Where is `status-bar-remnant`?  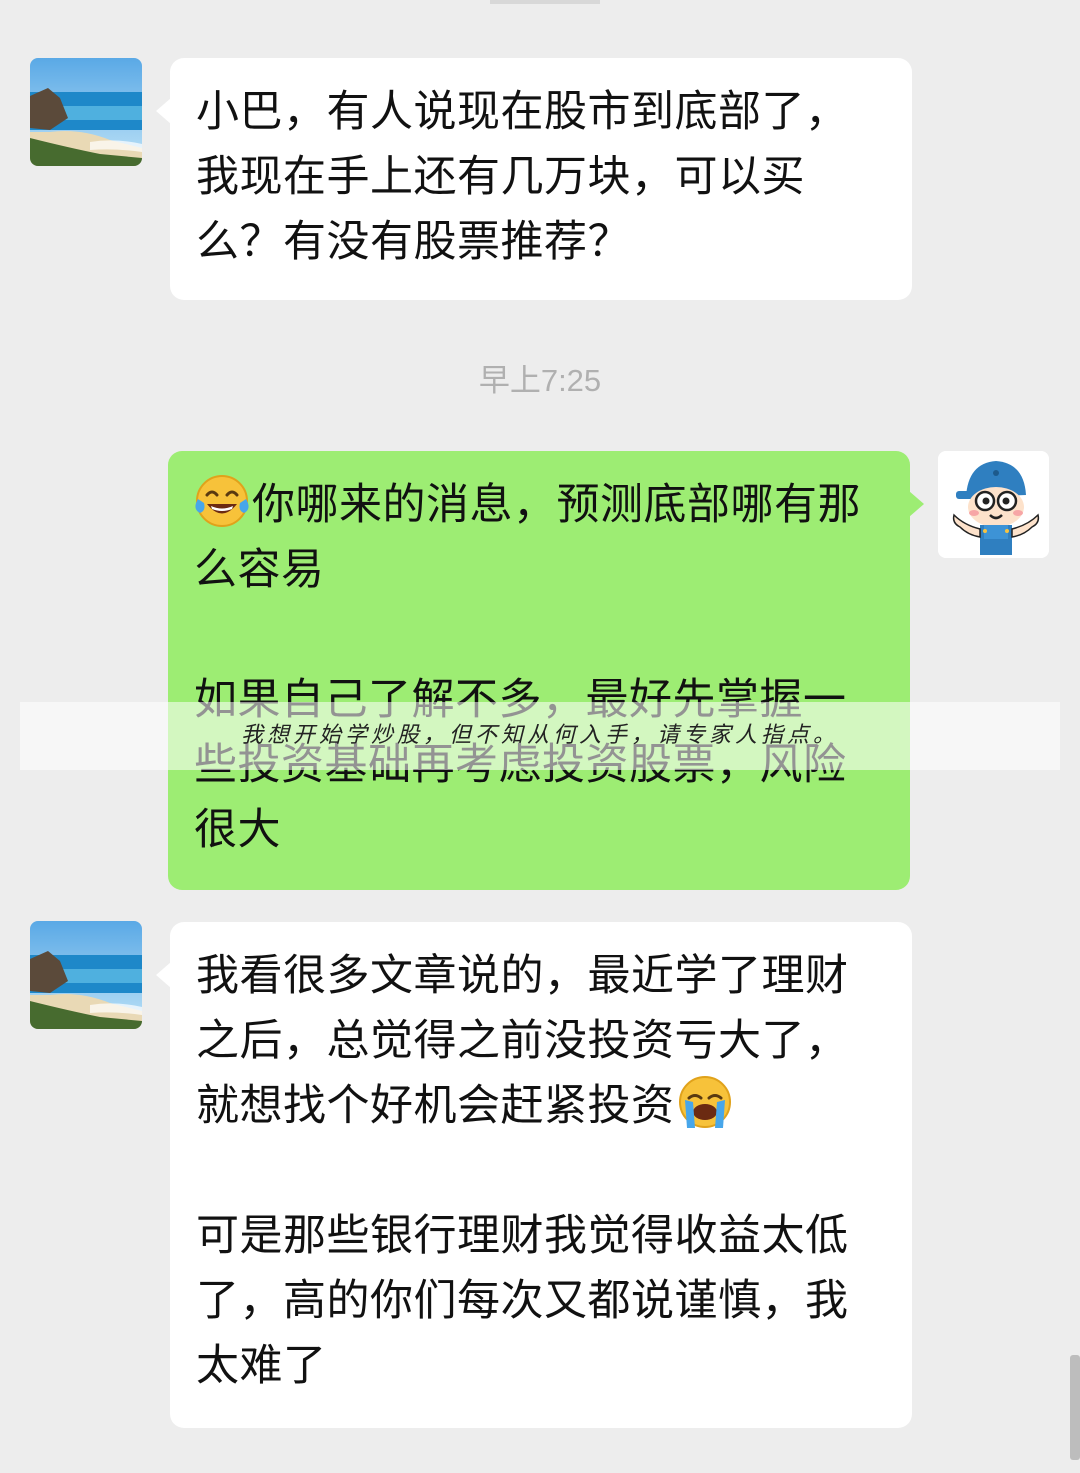
status-bar-remnant is located at coordinates (545, 2).